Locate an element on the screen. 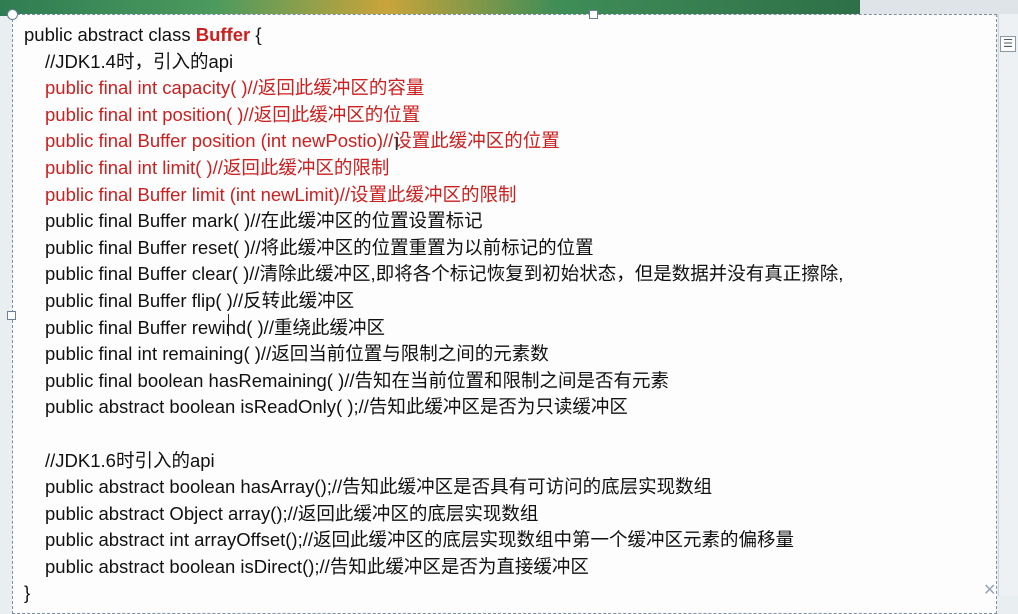  resize-handle-middle-left is located at coordinates (11, 315).